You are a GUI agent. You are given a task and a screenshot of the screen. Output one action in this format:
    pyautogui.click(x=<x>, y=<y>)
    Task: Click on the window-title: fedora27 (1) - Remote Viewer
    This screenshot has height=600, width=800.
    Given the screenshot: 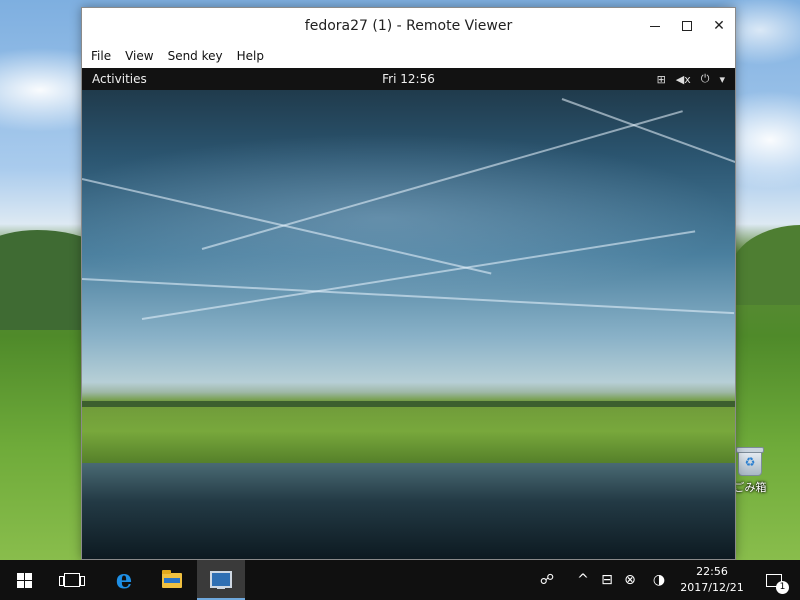 What is the action you would take?
    pyautogui.click(x=408, y=26)
    